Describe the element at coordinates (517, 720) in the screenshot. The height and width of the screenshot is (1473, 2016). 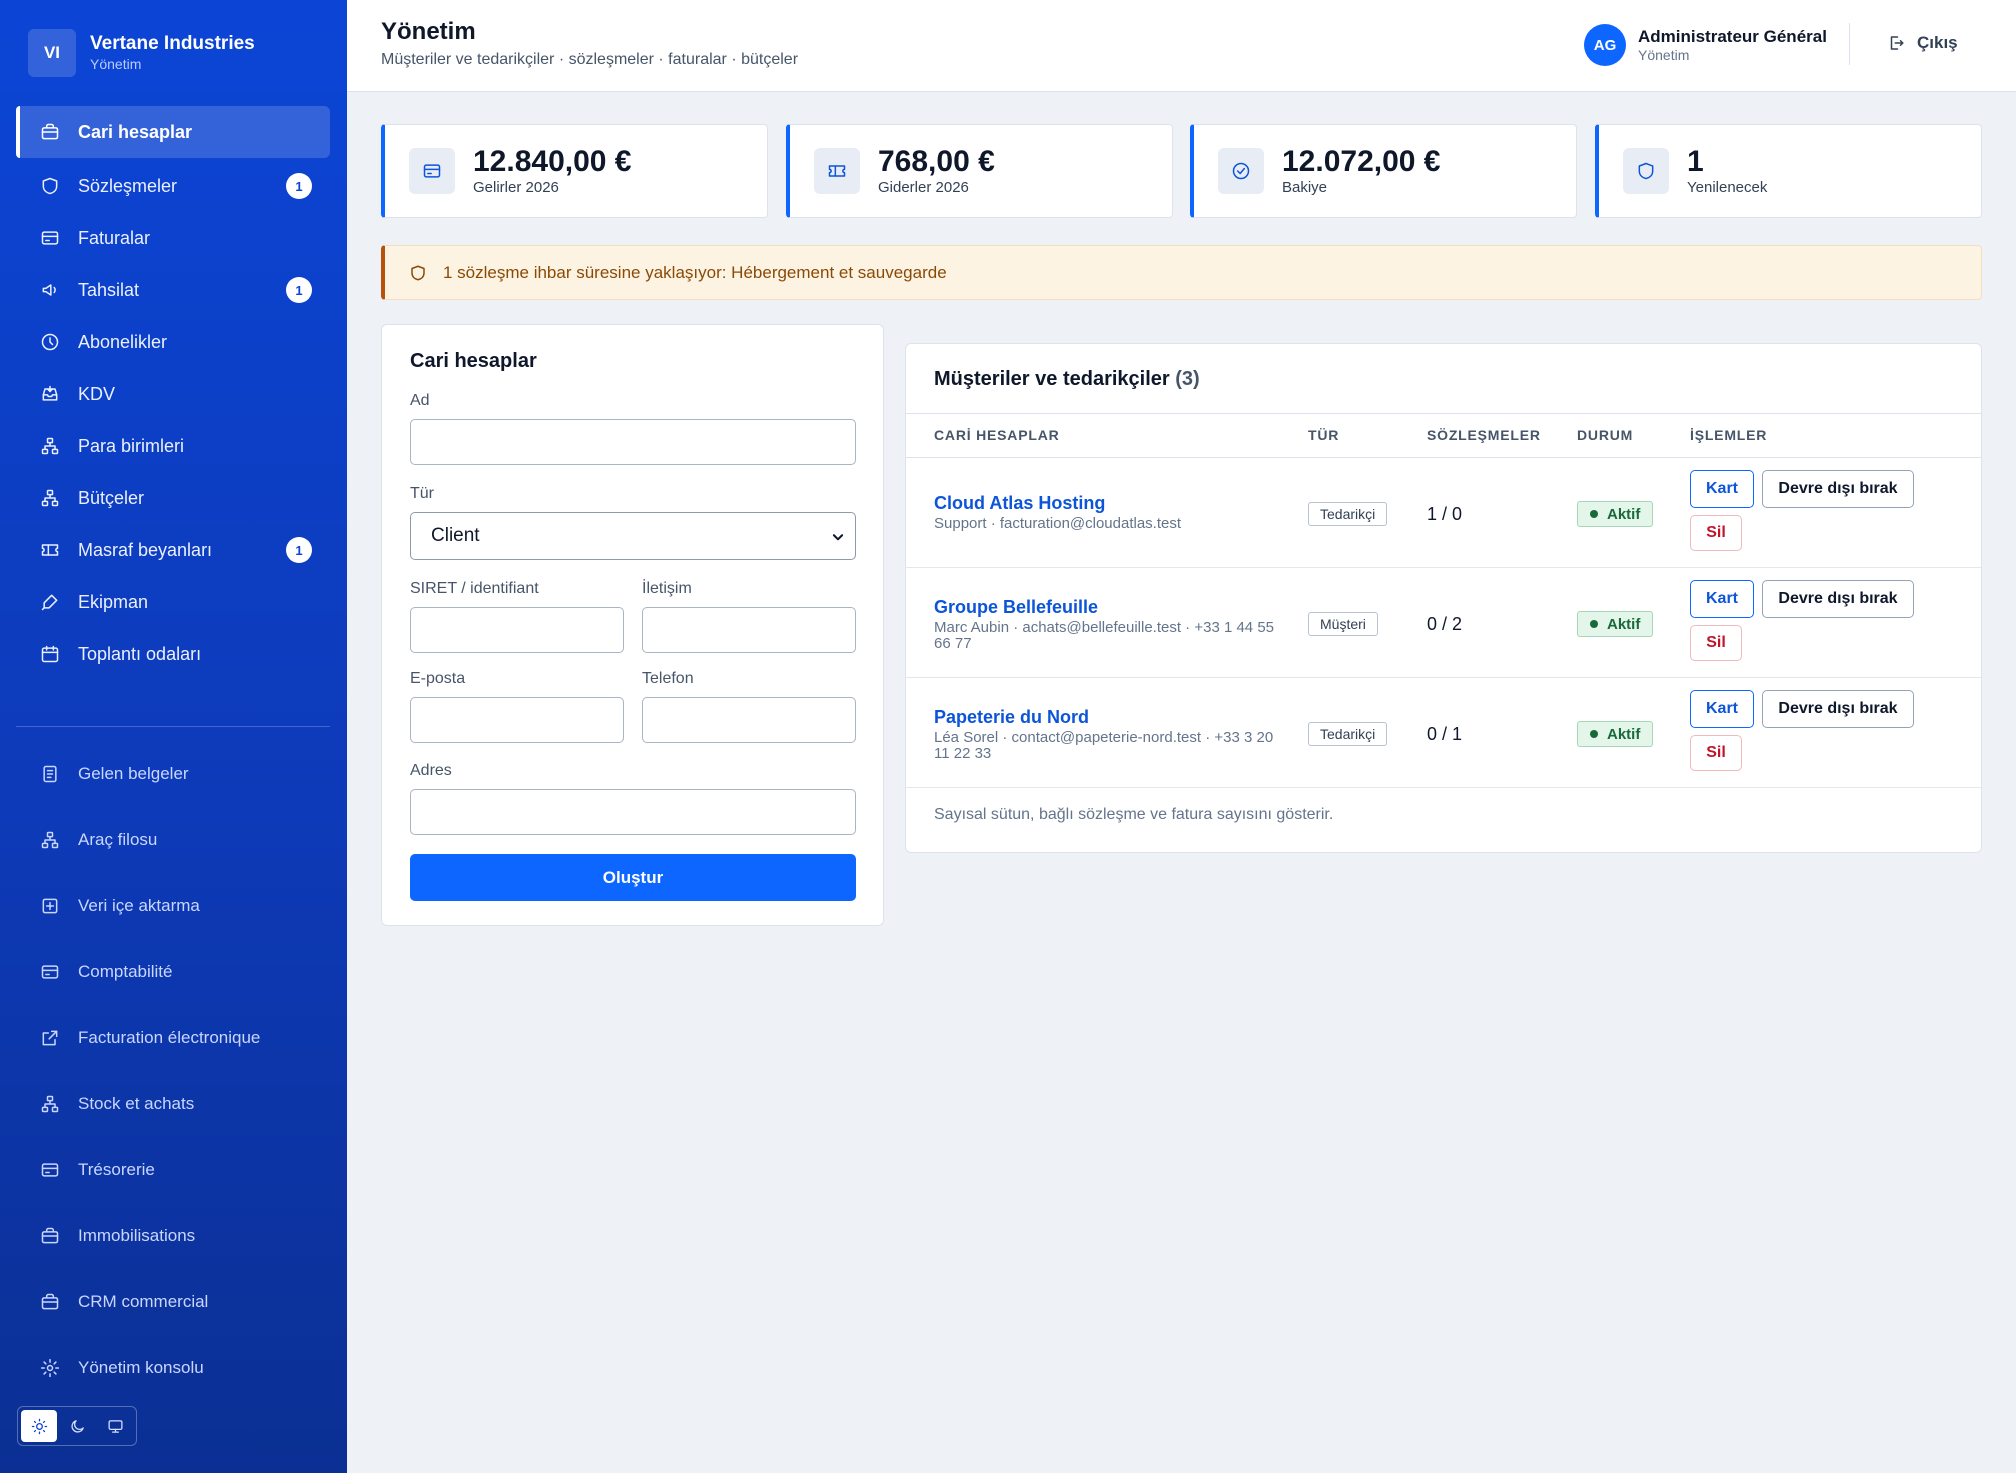
I see `email-input` at that location.